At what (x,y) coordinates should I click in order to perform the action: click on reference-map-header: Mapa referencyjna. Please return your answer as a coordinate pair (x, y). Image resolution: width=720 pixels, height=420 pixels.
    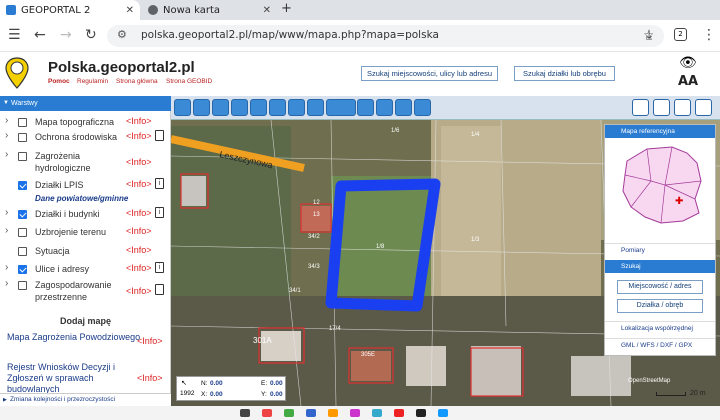
    Looking at the image, I should click on (660, 131).